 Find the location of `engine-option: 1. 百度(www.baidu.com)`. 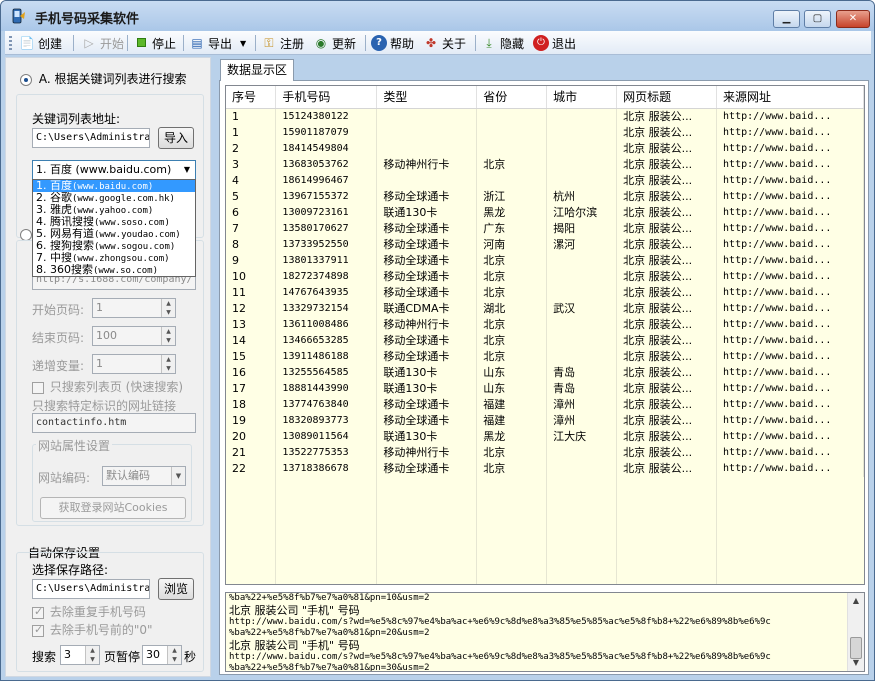

engine-option: 1. 百度(www.baidu.com) is located at coordinates (114, 186).